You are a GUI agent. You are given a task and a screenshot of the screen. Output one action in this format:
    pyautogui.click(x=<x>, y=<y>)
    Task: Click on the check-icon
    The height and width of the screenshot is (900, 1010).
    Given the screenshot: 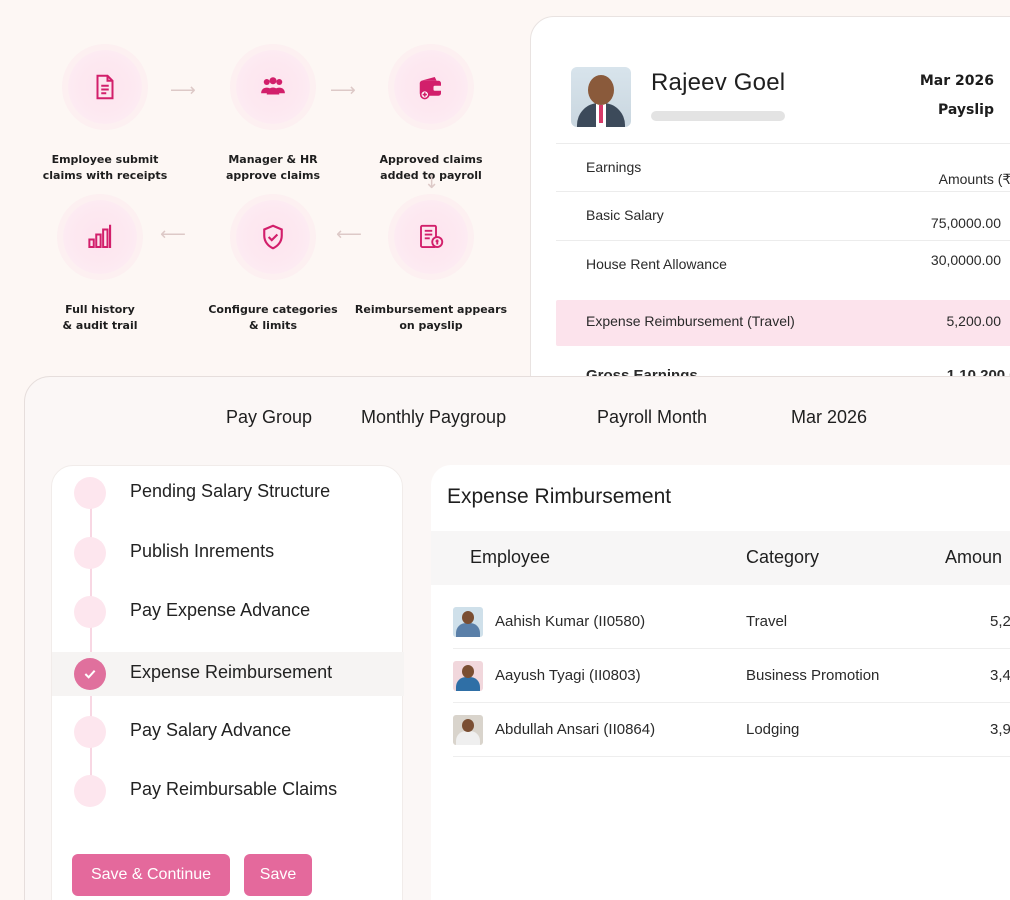 What is the action you would take?
    pyautogui.click(x=90, y=674)
    